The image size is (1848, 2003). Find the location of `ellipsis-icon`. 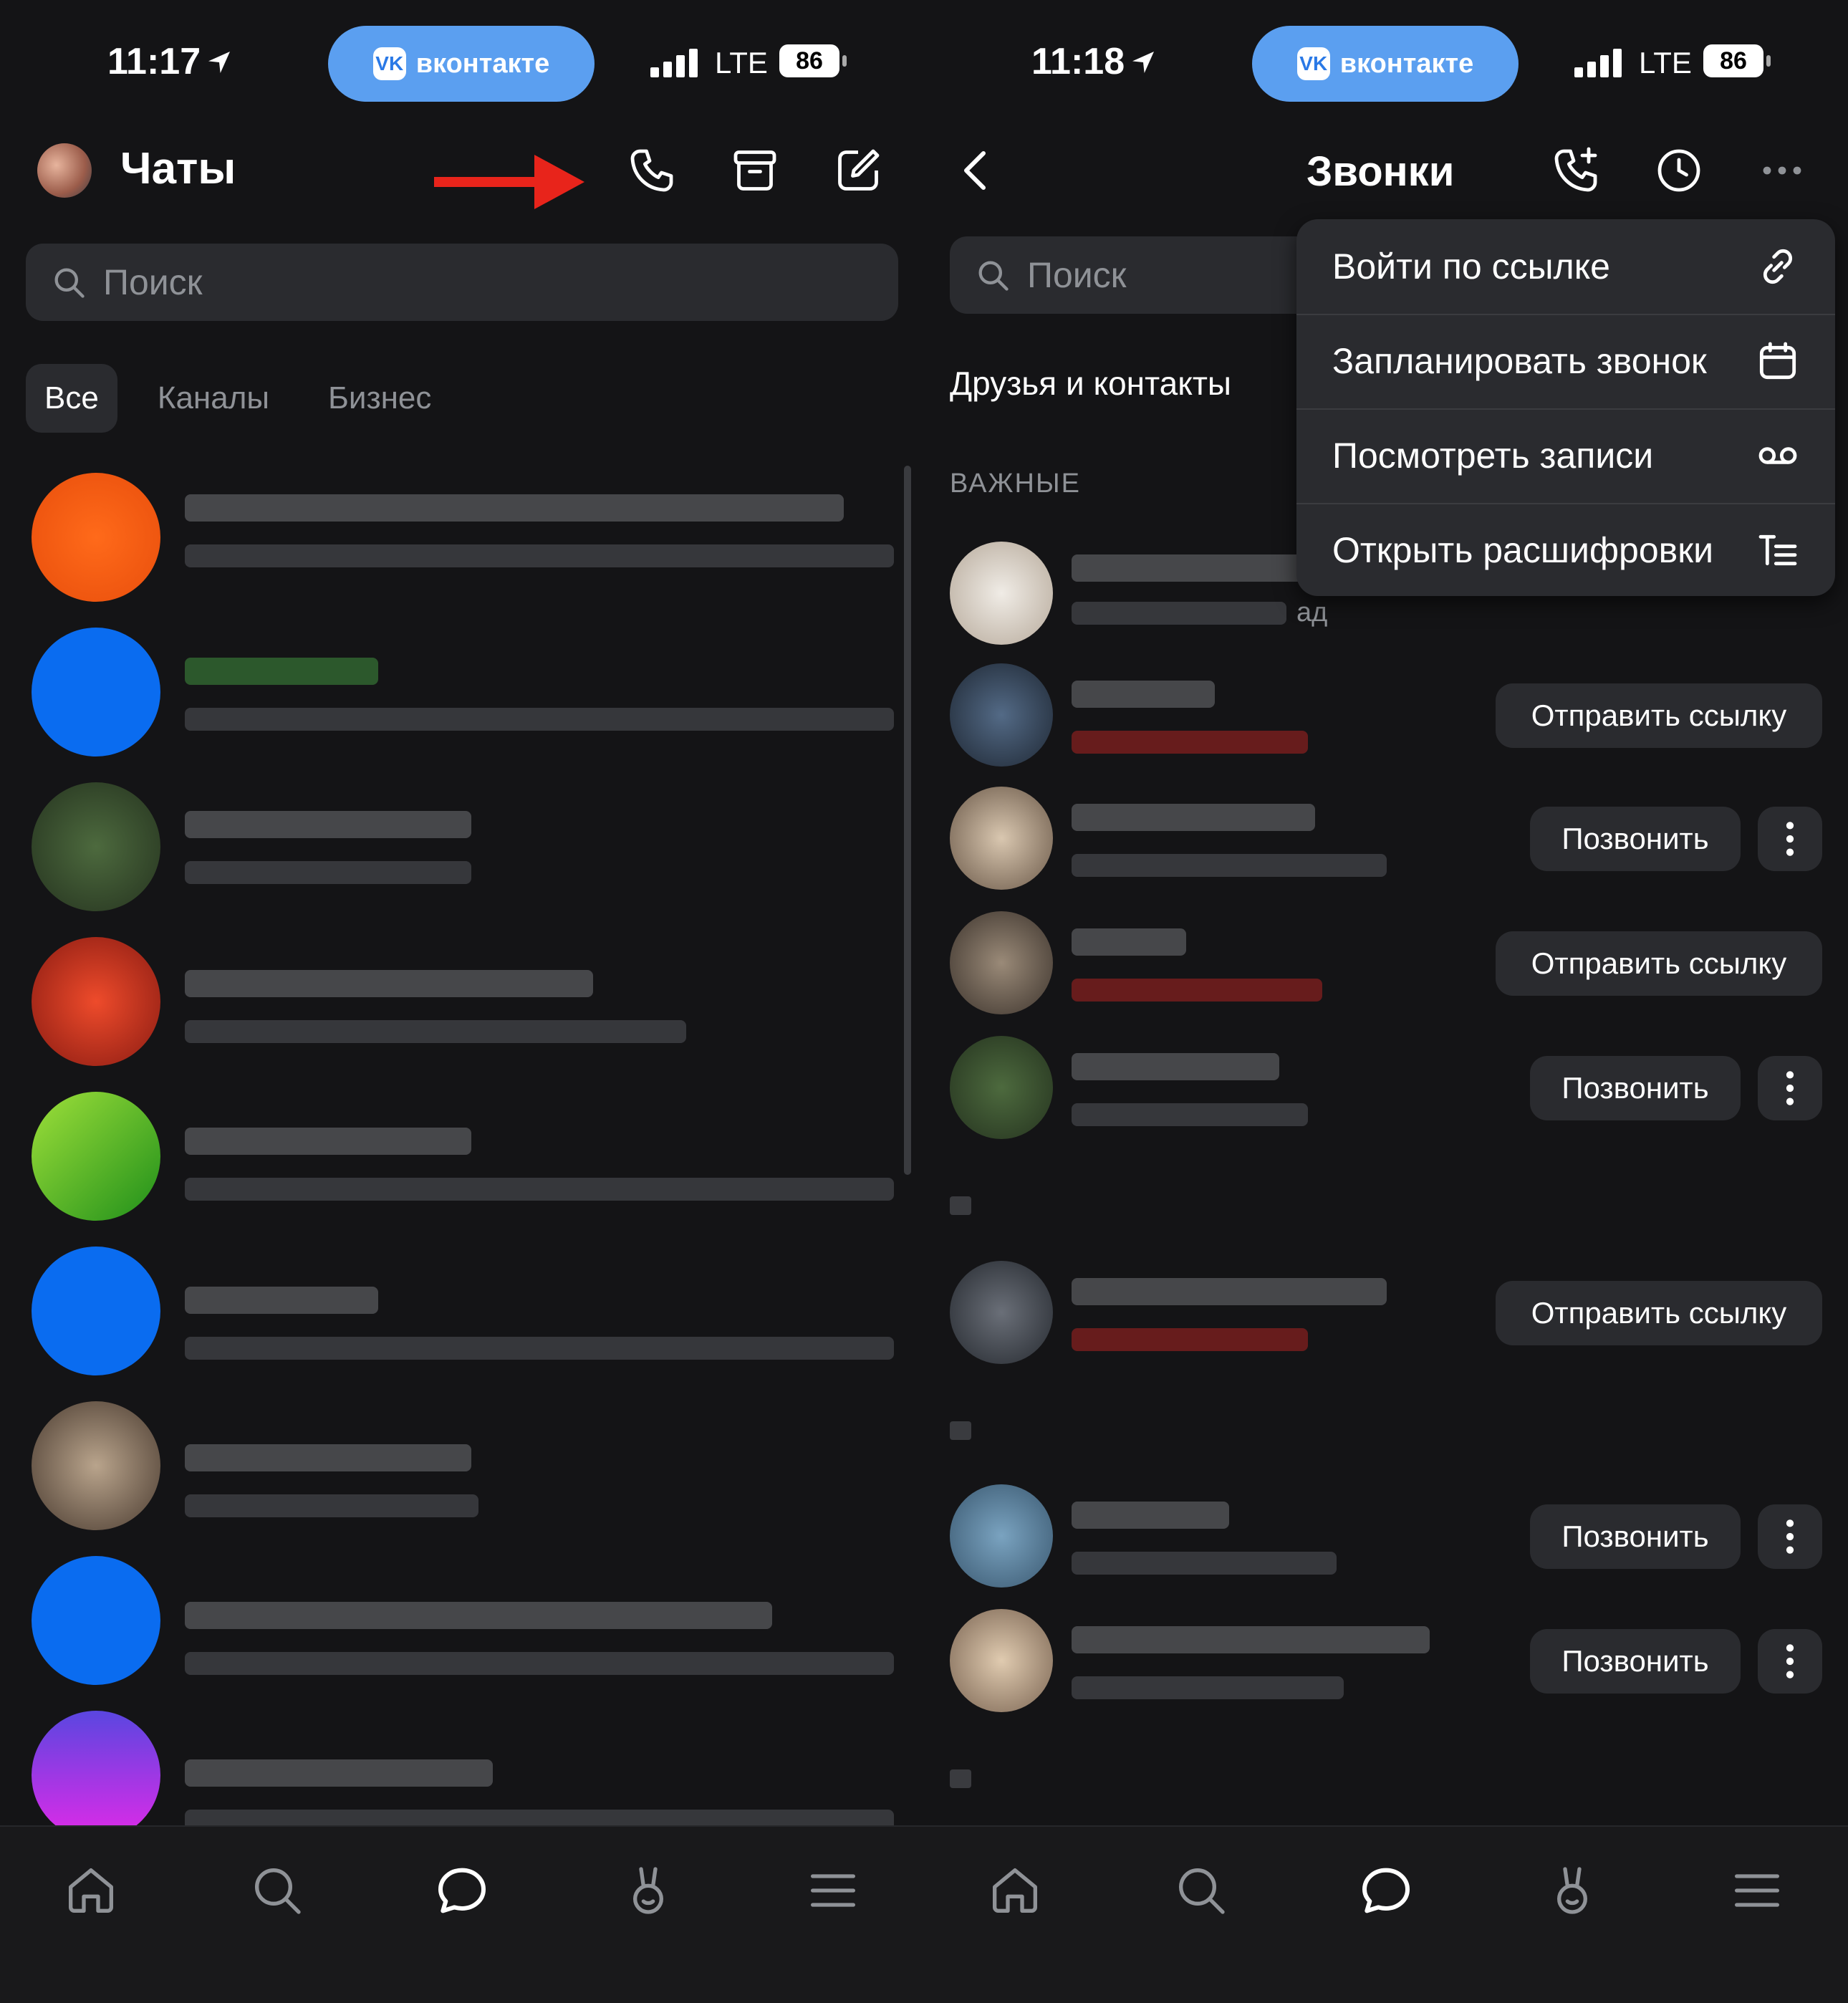

ellipsis-icon is located at coordinates (1782, 170).